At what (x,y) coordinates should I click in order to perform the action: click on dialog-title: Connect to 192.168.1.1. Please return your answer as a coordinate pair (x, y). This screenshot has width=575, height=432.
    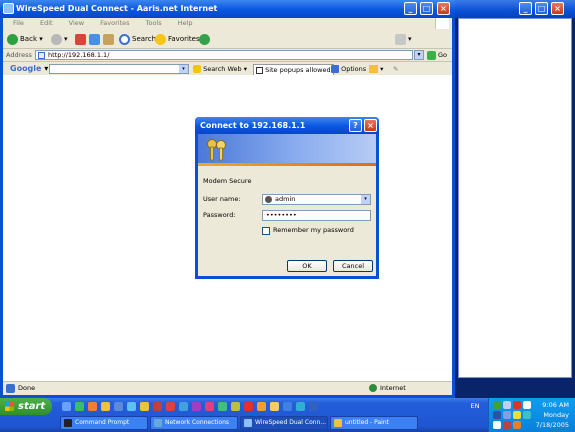
    Looking at the image, I should click on (253, 125).